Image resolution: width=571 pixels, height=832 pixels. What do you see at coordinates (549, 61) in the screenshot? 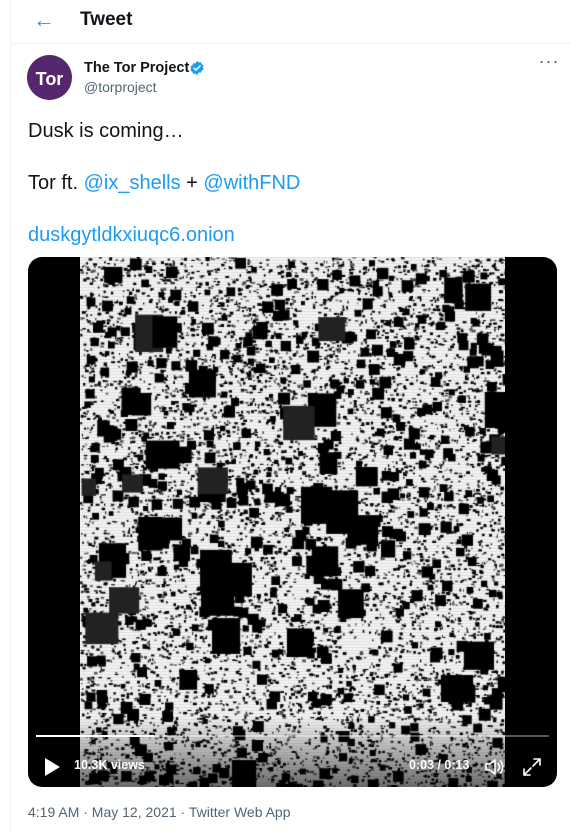
I see `more-icon: ···` at bounding box center [549, 61].